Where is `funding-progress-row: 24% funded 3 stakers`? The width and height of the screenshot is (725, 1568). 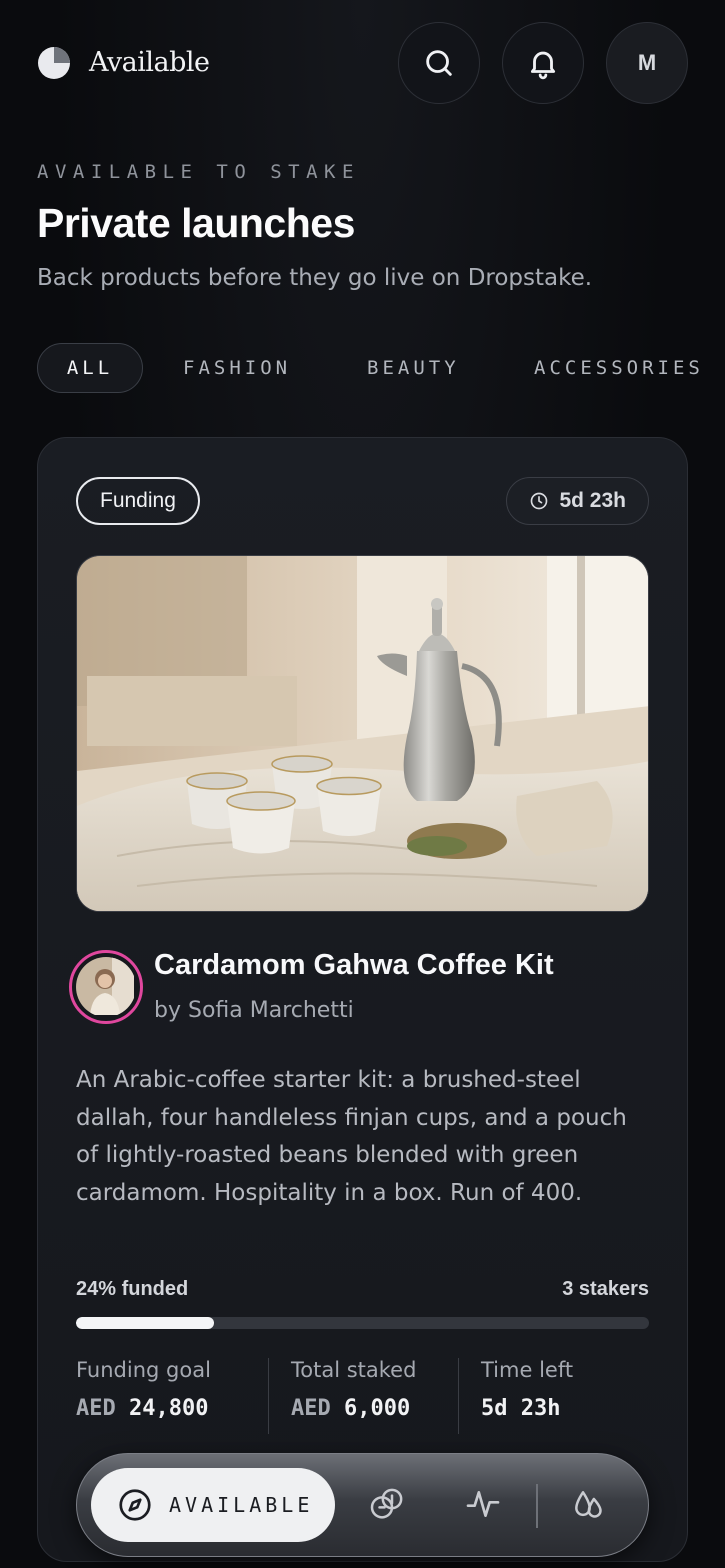 funding-progress-row: 24% funded 3 stakers is located at coordinates (362, 1292).